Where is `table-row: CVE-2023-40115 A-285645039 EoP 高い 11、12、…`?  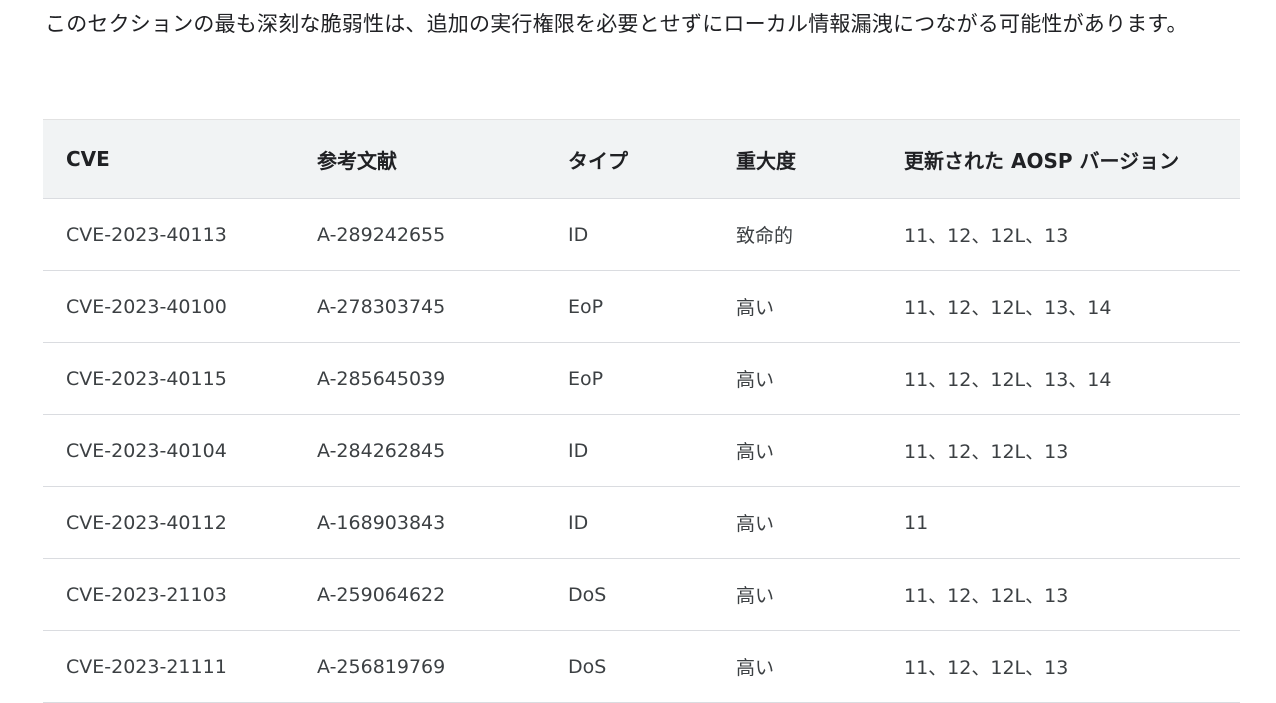 table-row: CVE-2023-40115 A-285645039 EoP 高い 11、12、… is located at coordinates (641, 378).